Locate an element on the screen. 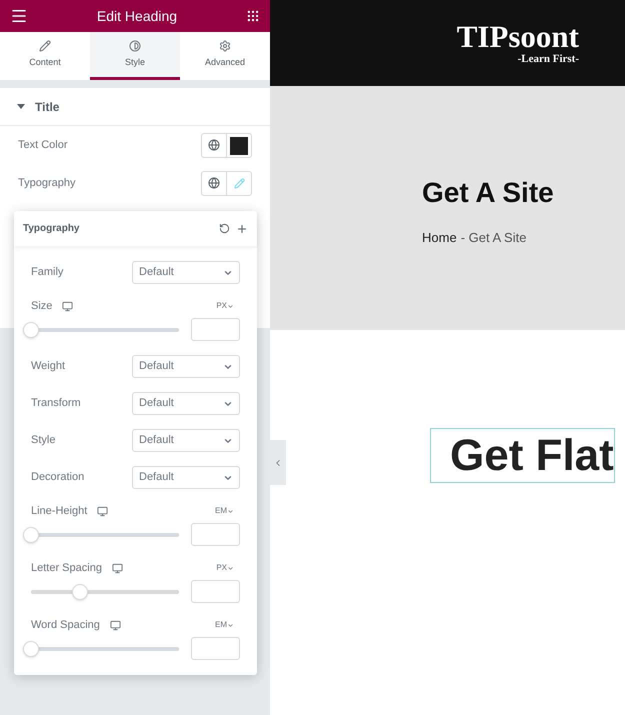  panel-tab: Advanced is located at coordinates (225, 56).